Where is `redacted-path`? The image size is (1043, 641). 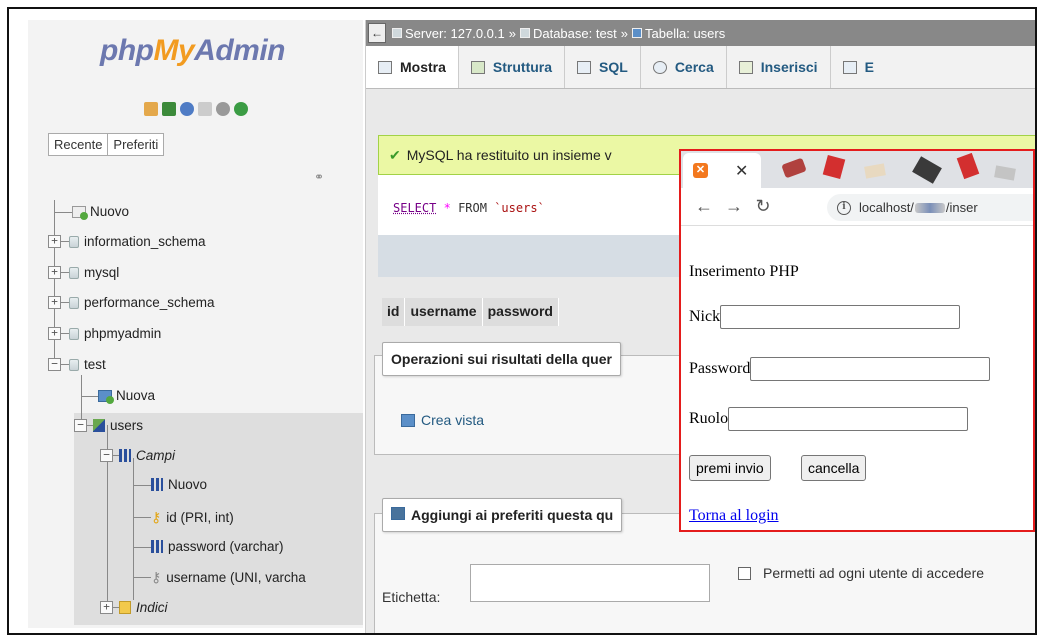
redacted-path is located at coordinates (929, 207).